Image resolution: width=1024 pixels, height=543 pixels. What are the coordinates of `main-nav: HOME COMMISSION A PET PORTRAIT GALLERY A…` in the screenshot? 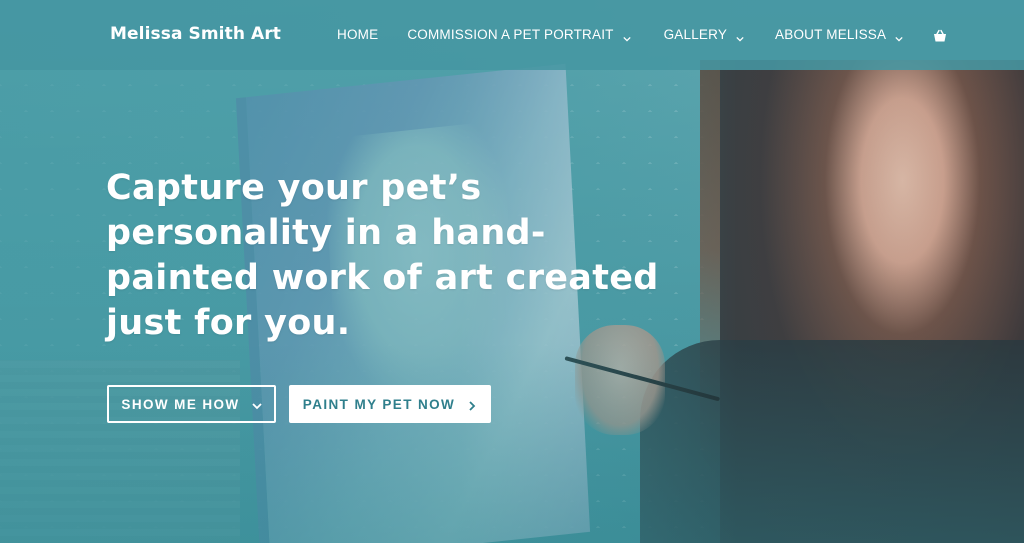 It's located at (642, 34).